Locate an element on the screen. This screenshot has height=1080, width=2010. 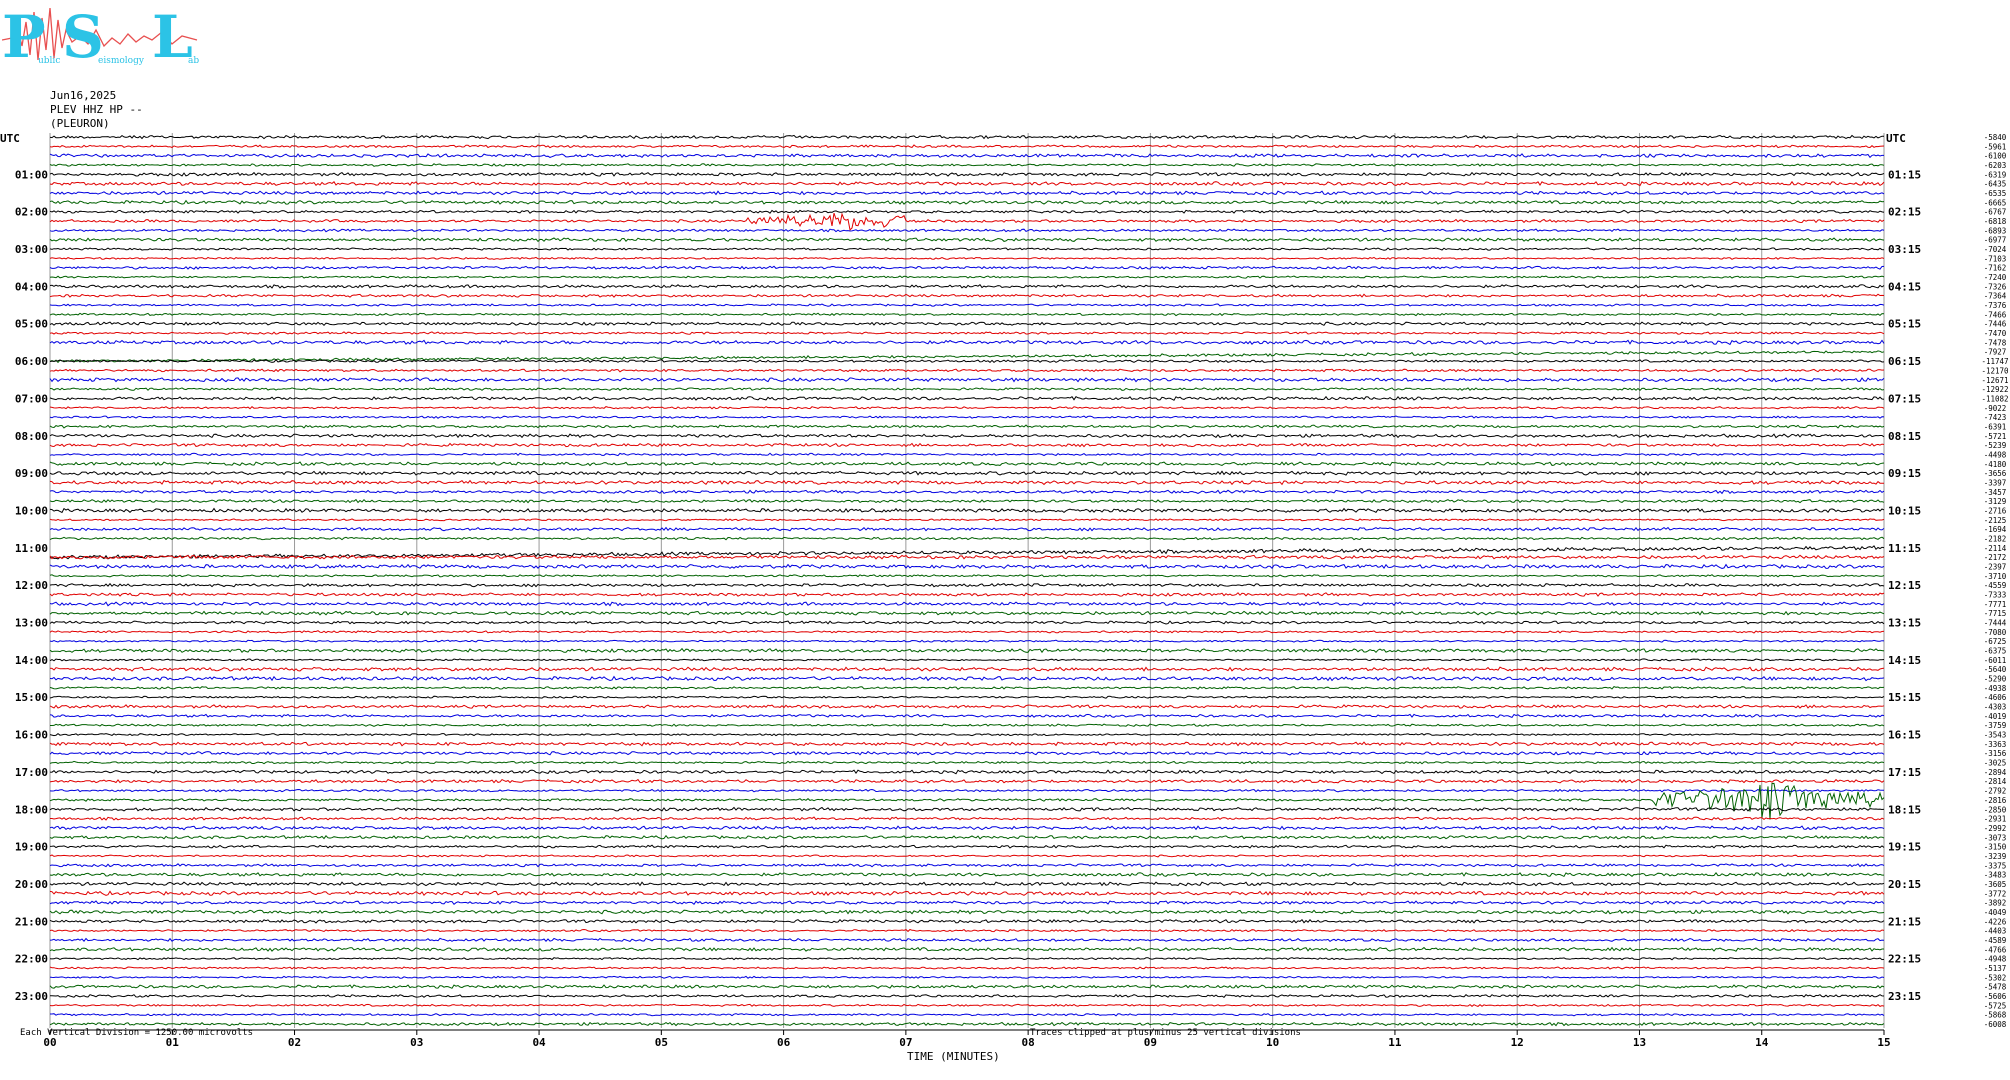
trace-offset-label: -3772 is located at coordinates (1995, 893).